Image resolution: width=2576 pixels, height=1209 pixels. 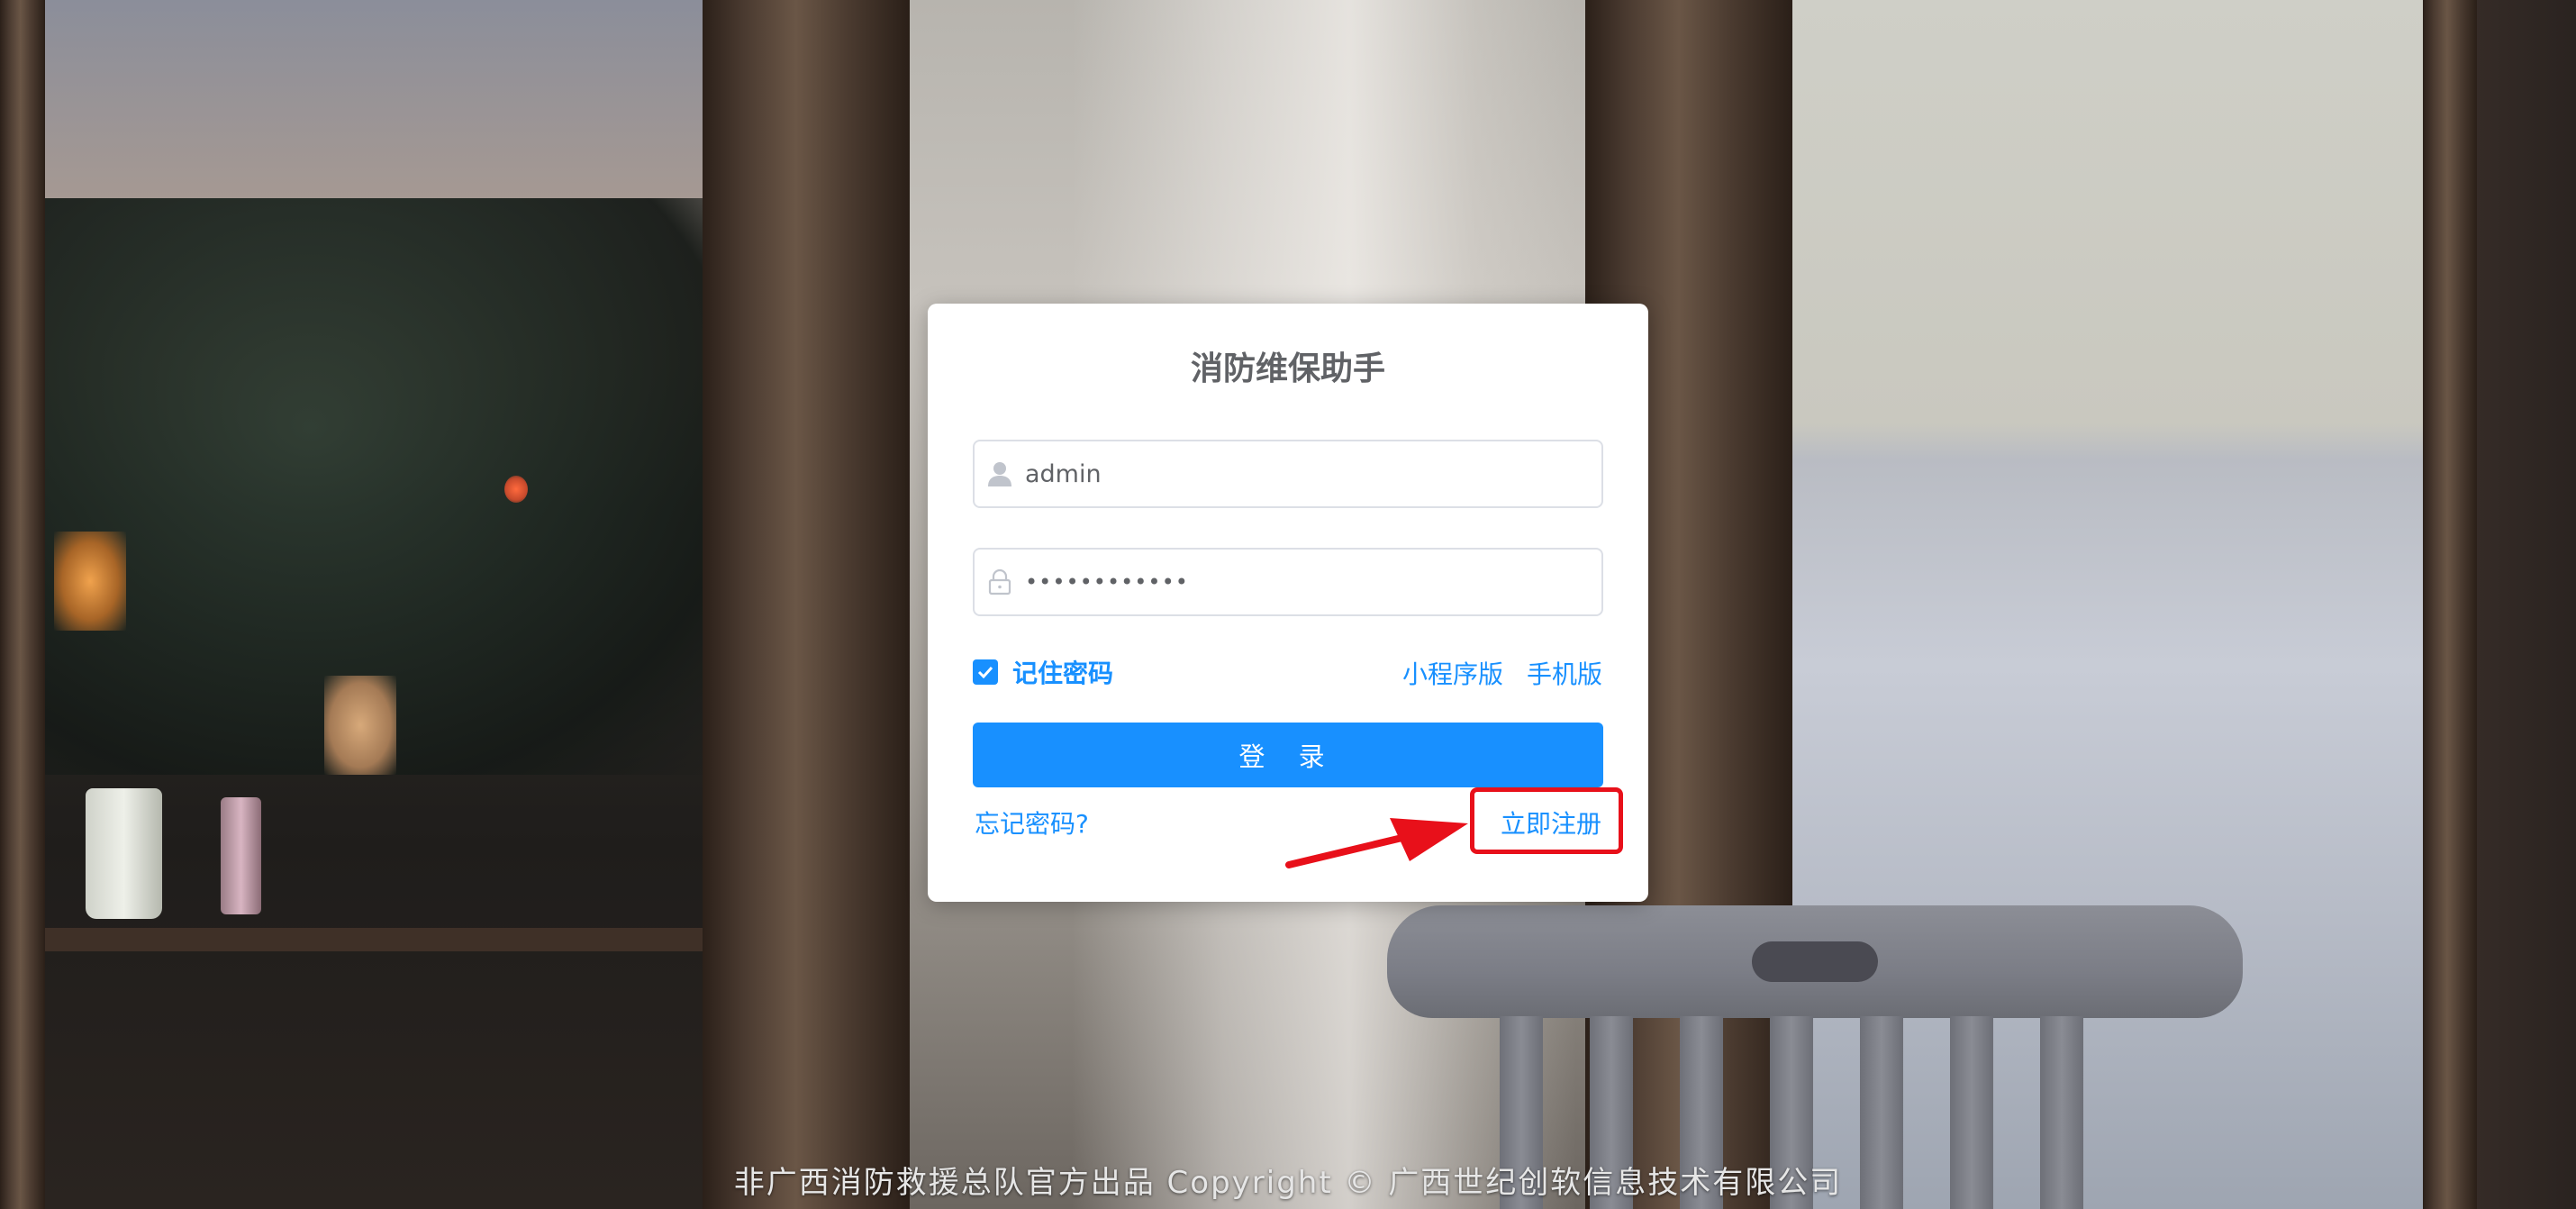 I want to click on footer-copyright: 非广西消防救援总队官方出品 Copyright © 广西世纪创软信息技术有限公司, so click(x=1288, y=1183).